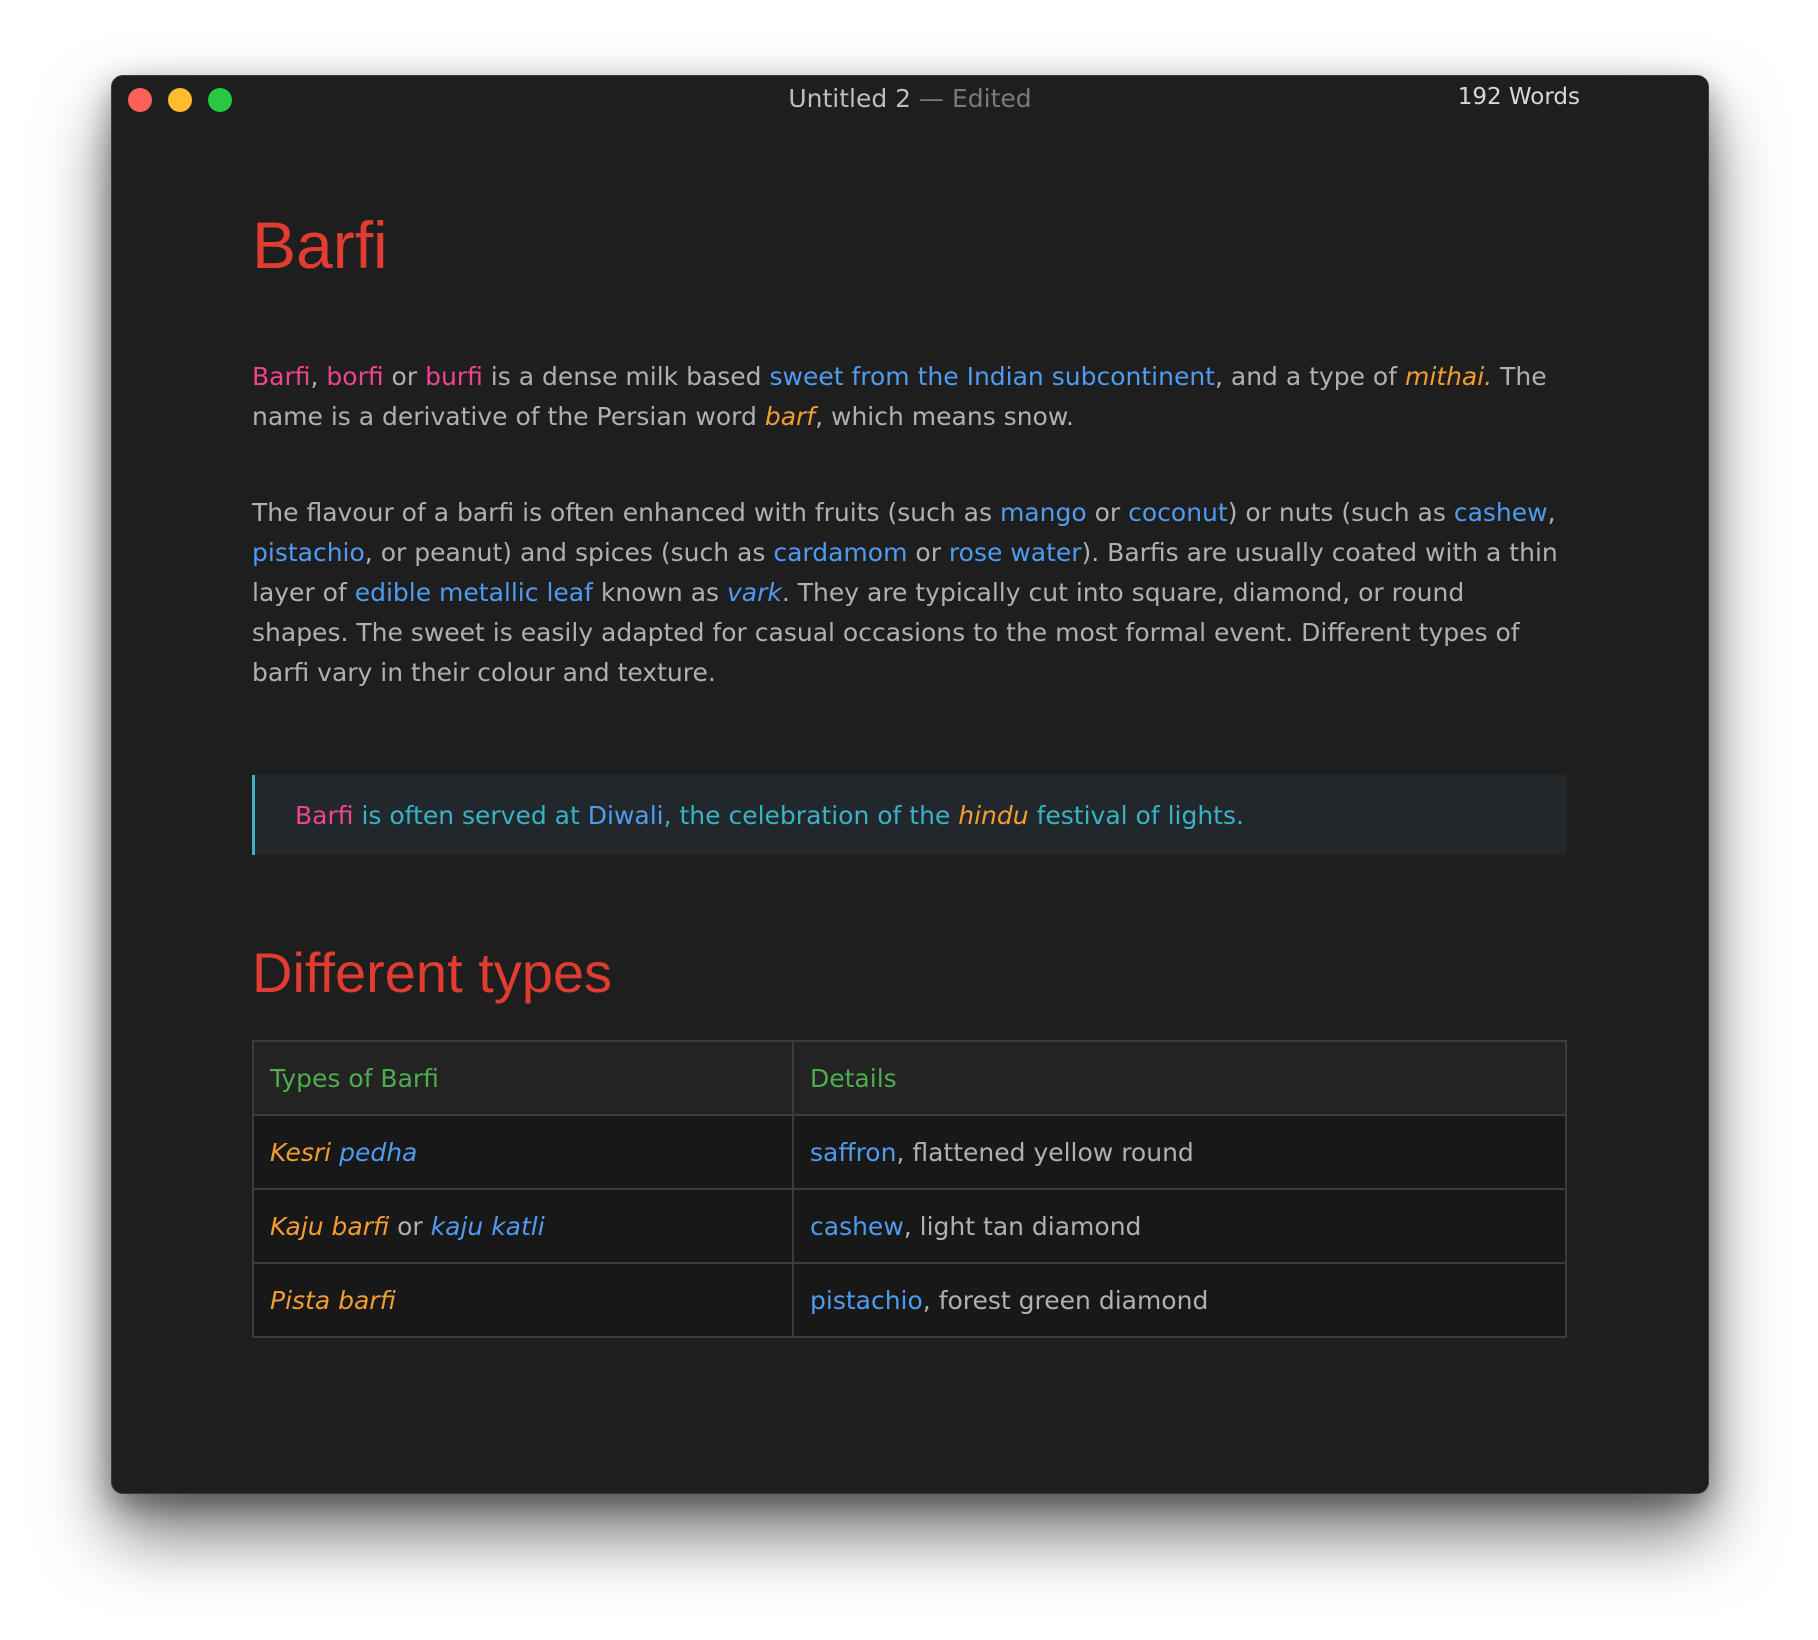 This screenshot has width=1818, height=1640. Describe the element at coordinates (1022, 1226) in the screenshot. I see `text-run: , light tan diamond` at that location.